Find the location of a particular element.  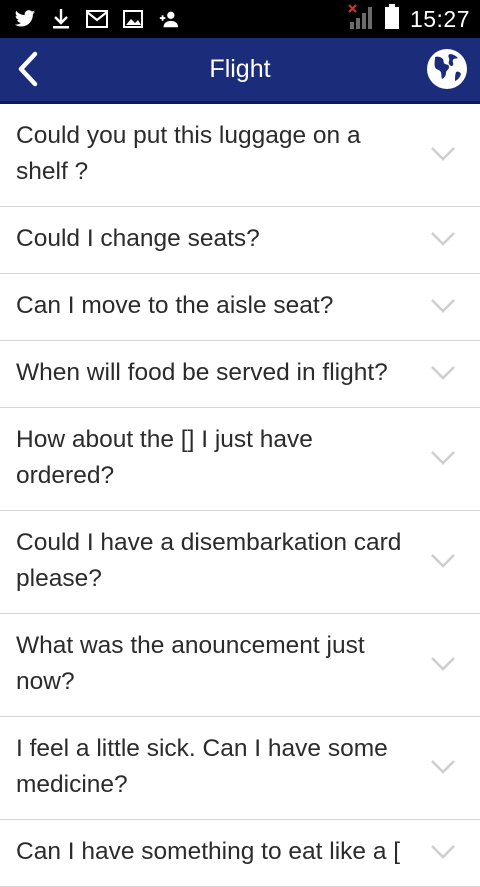

gmail-icon is located at coordinates (97, 19).